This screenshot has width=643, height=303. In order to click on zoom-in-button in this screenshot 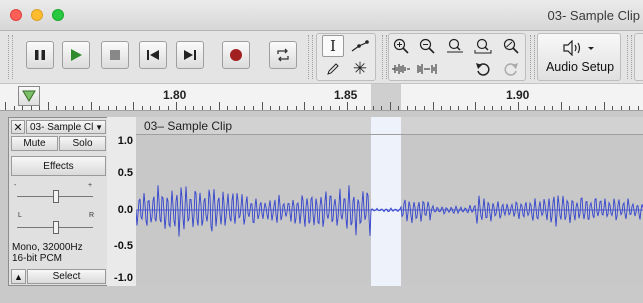, I will do `click(401, 46)`.